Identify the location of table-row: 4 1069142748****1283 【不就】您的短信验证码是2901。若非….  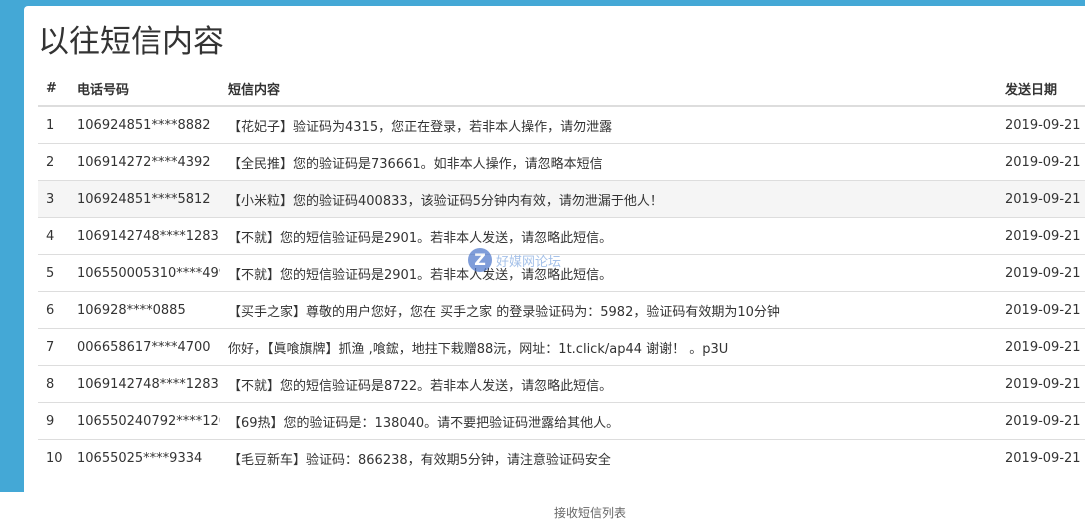
(561, 236).